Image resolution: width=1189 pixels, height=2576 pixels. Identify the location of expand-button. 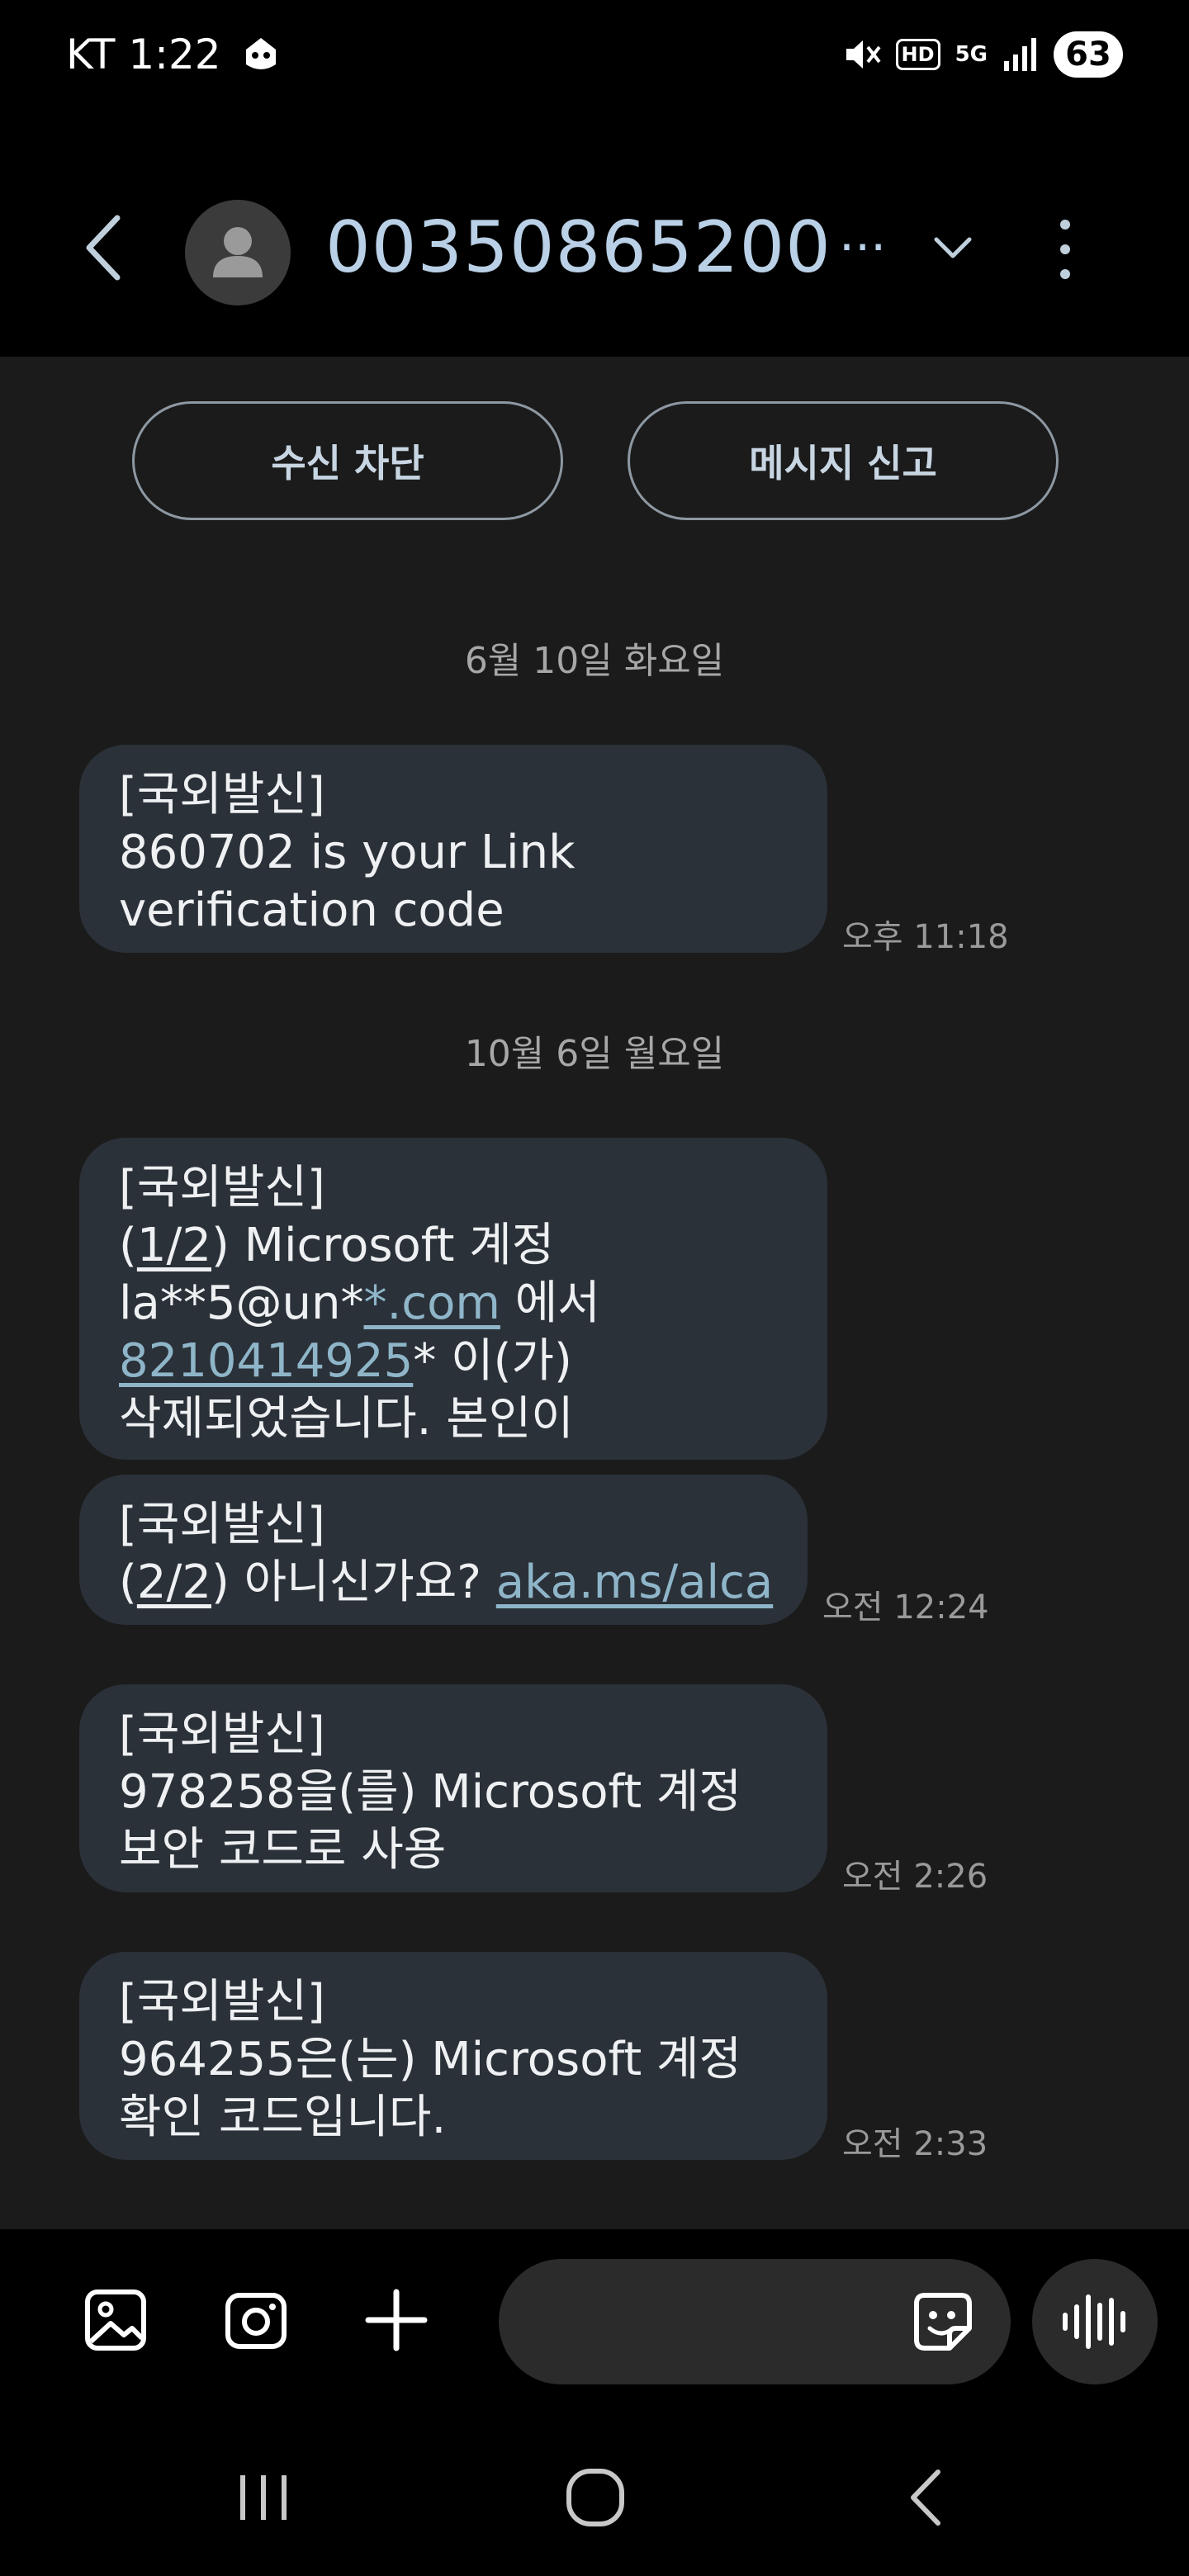
(953, 247).